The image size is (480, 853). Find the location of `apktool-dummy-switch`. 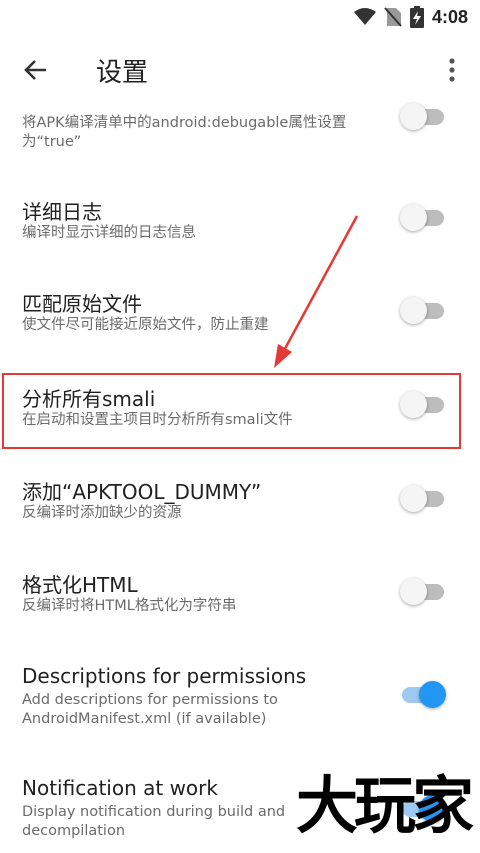

apktool-dummy-switch is located at coordinates (422, 499).